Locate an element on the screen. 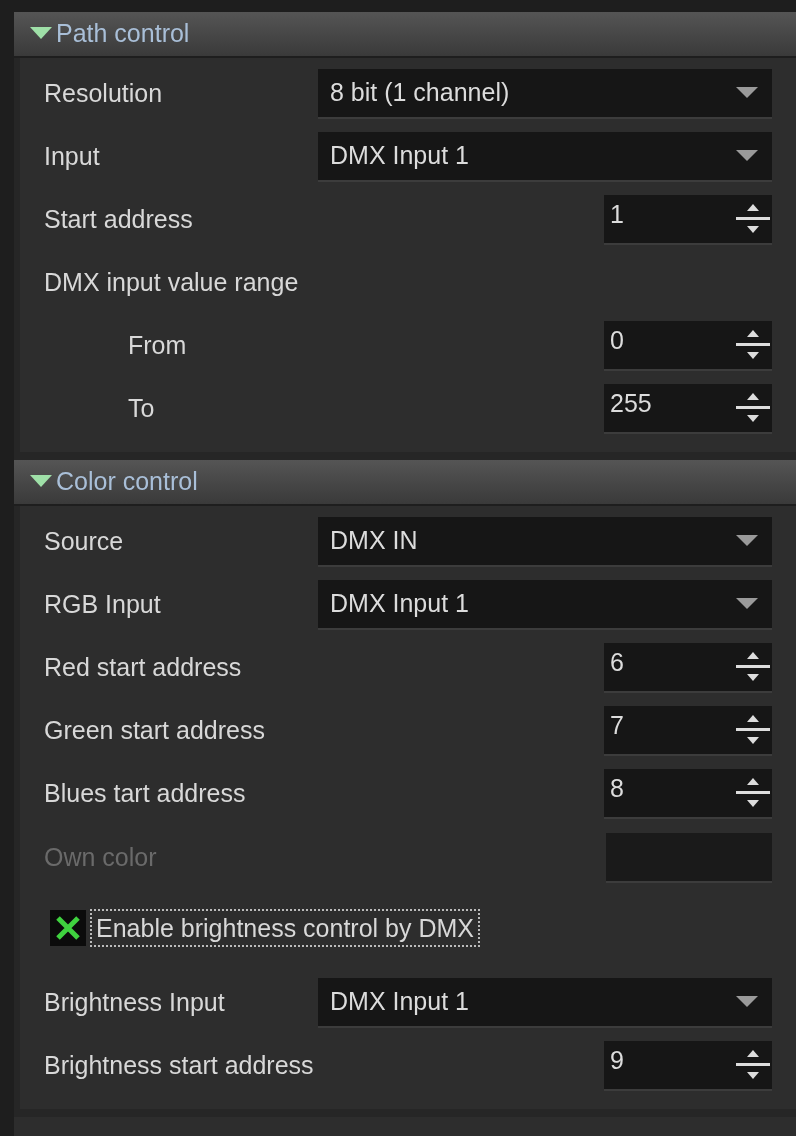  spin-box: 9 is located at coordinates (688, 1065).